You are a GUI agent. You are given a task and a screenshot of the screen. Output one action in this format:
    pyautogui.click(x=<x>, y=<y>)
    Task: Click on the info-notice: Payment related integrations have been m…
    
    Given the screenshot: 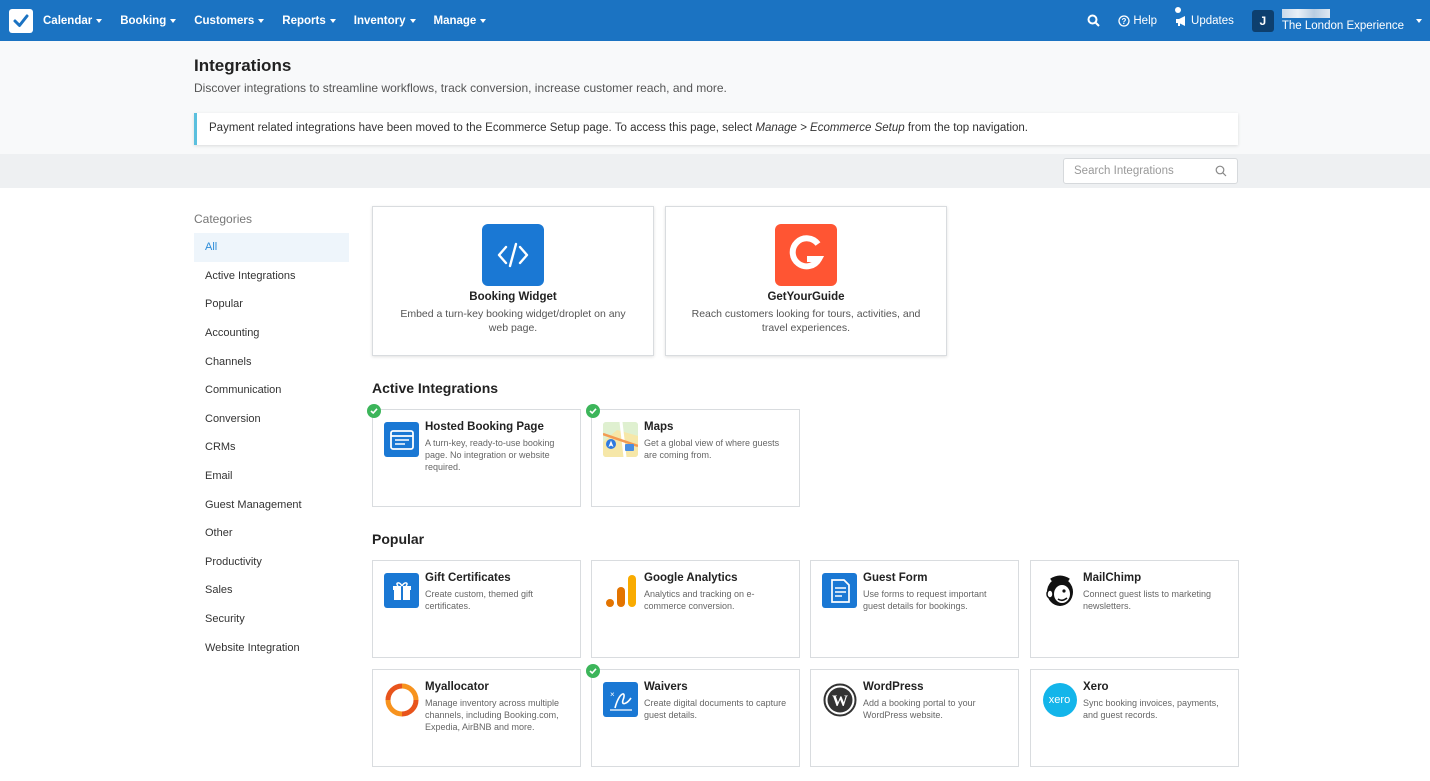 What is the action you would take?
    pyautogui.click(x=716, y=129)
    